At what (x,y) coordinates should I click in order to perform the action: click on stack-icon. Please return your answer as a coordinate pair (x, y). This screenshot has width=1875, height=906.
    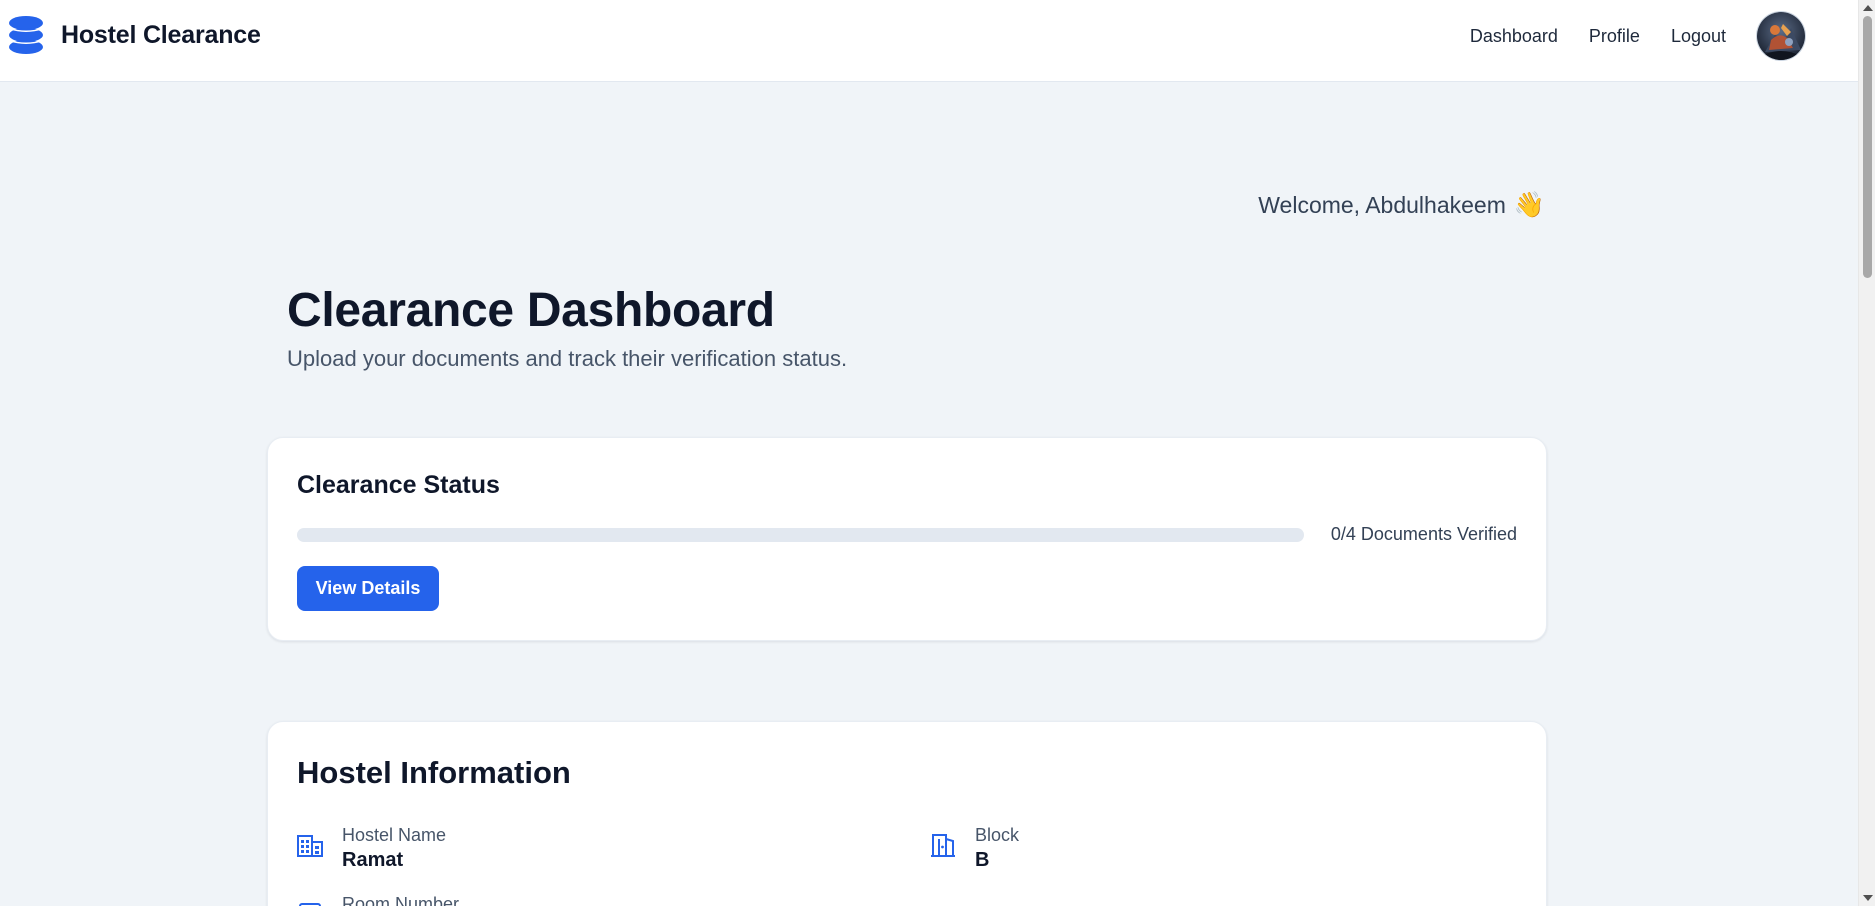
    Looking at the image, I should click on (26, 35).